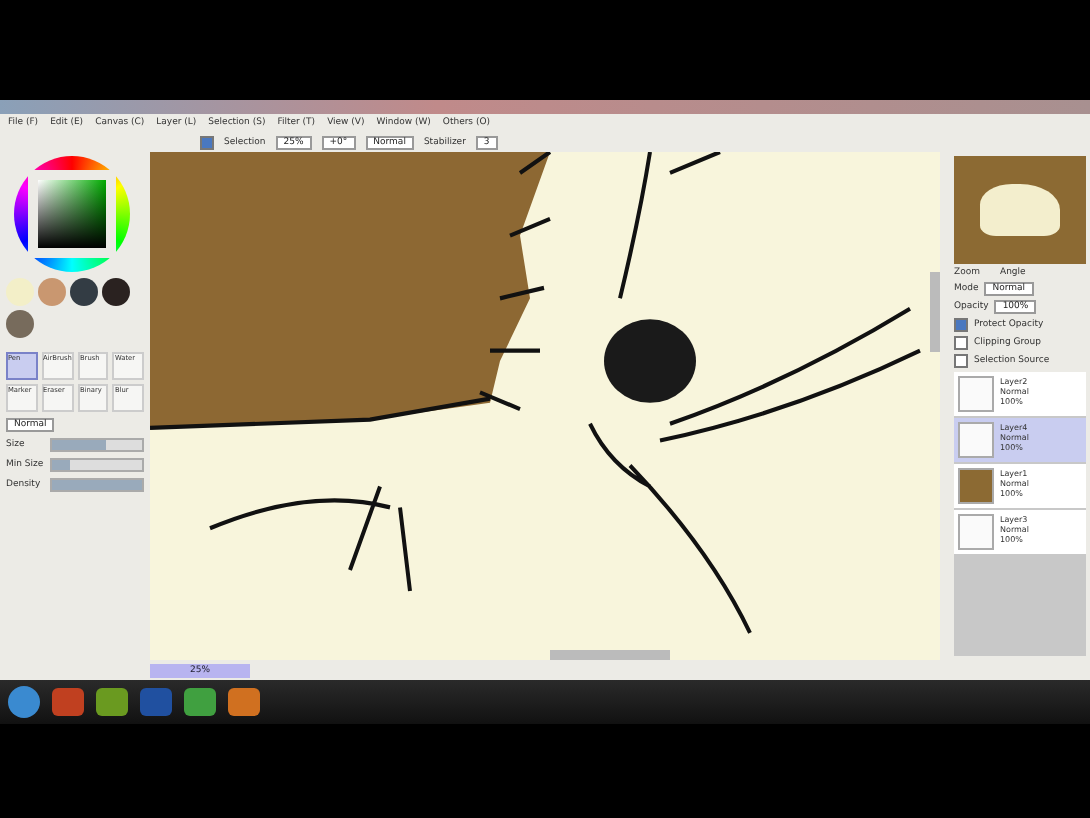 The width and height of the screenshot is (1090, 818). I want to click on horizontal-scrollbar, so click(610, 655).